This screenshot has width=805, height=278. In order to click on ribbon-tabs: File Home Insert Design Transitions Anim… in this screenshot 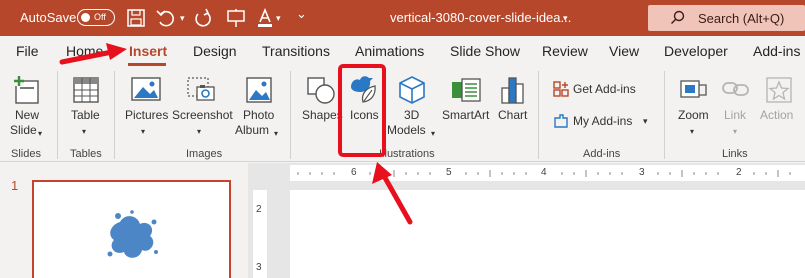, I will do `click(402, 51)`.